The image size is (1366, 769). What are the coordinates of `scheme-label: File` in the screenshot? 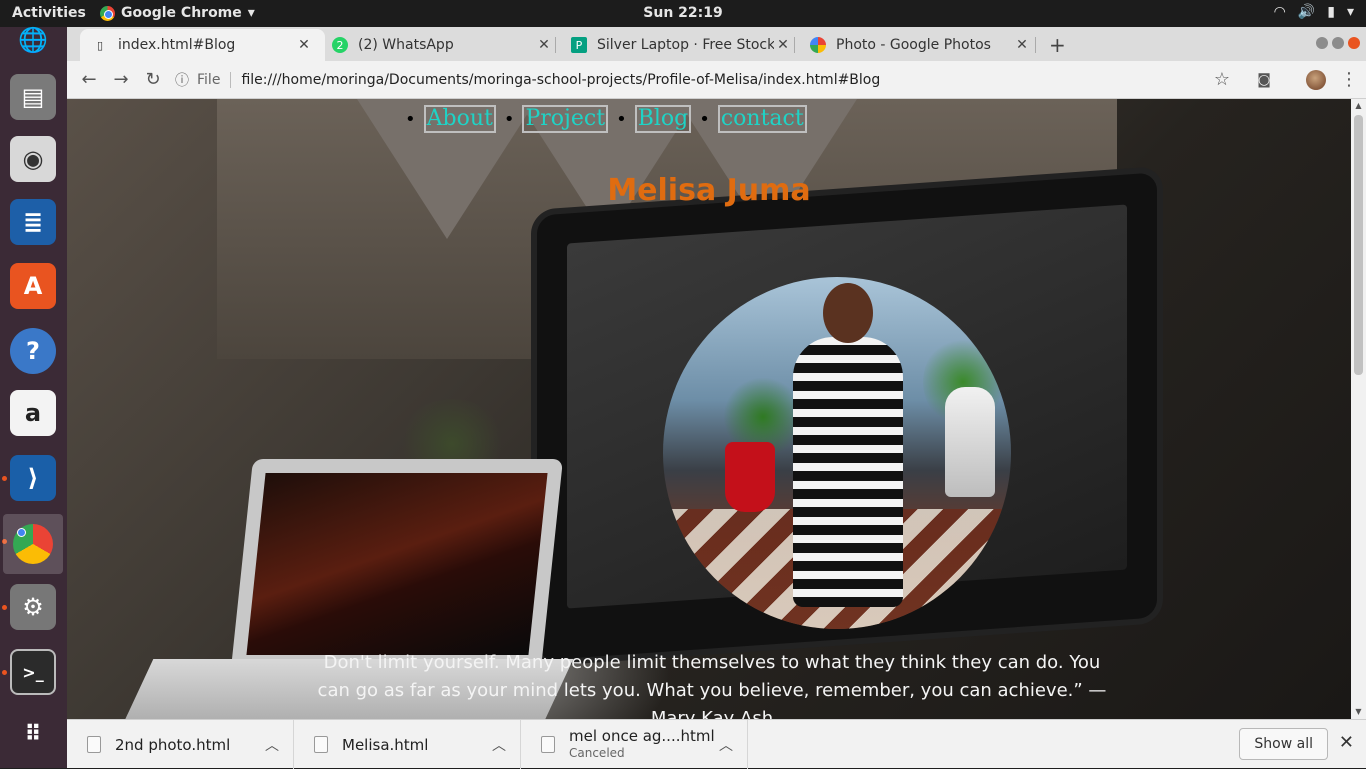 It's located at (214, 80).